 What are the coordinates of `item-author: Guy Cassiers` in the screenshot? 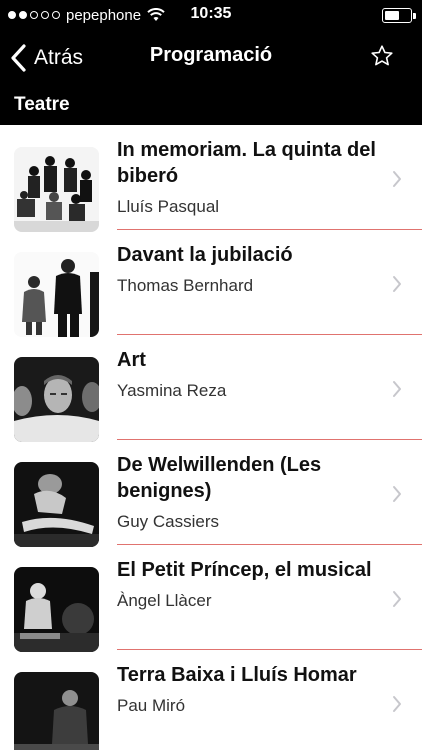 It's located at (168, 521).